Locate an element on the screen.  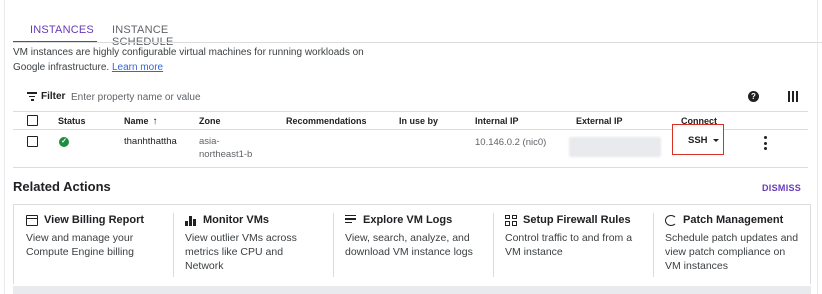
chevron-down-icon is located at coordinates (716, 140).